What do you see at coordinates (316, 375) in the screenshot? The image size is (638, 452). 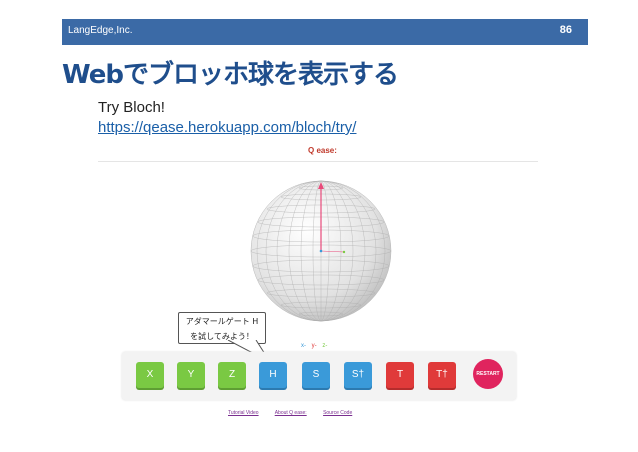 I see `gate-s-button: S` at bounding box center [316, 375].